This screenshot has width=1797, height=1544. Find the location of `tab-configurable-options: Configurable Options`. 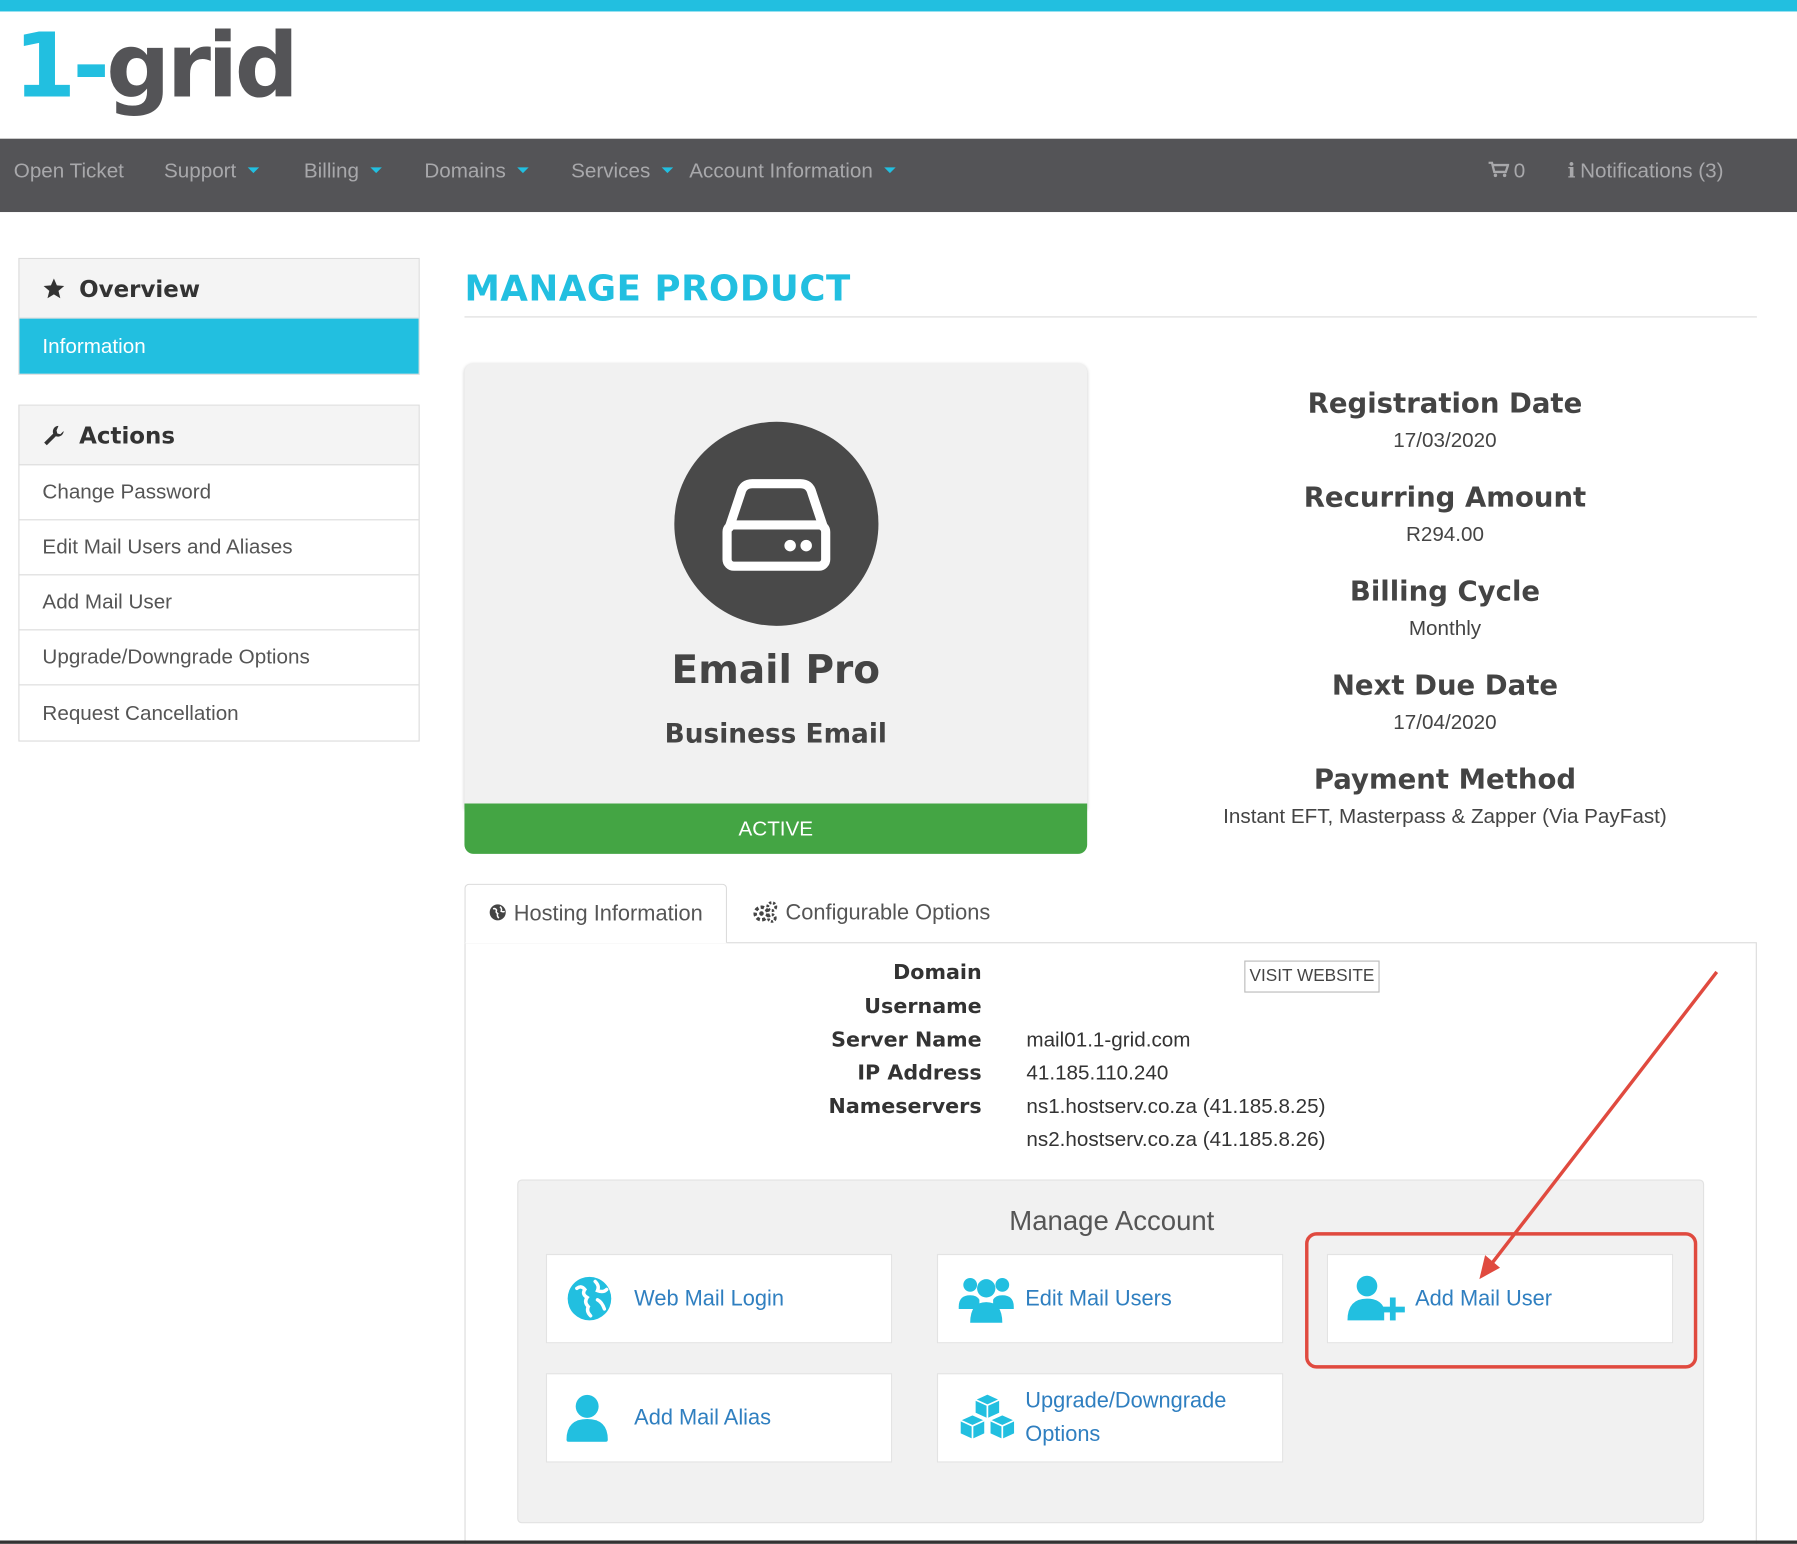

tab-configurable-options: Configurable Options is located at coordinates (870, 914).